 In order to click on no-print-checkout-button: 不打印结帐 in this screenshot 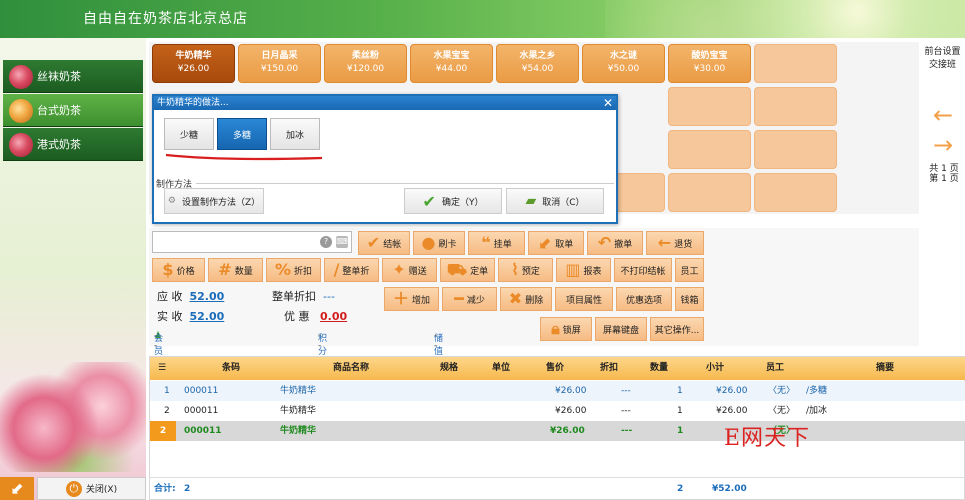, I will do `click(643, 270)`.